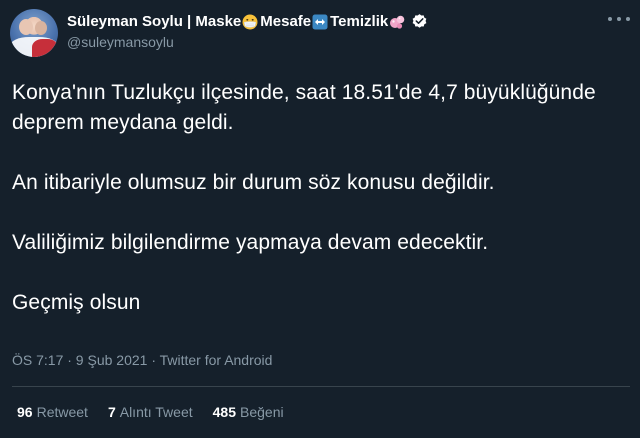 Image resolution: width=640 pixels, height=438 pixels. I want to click on avatar, so click(34, 33).